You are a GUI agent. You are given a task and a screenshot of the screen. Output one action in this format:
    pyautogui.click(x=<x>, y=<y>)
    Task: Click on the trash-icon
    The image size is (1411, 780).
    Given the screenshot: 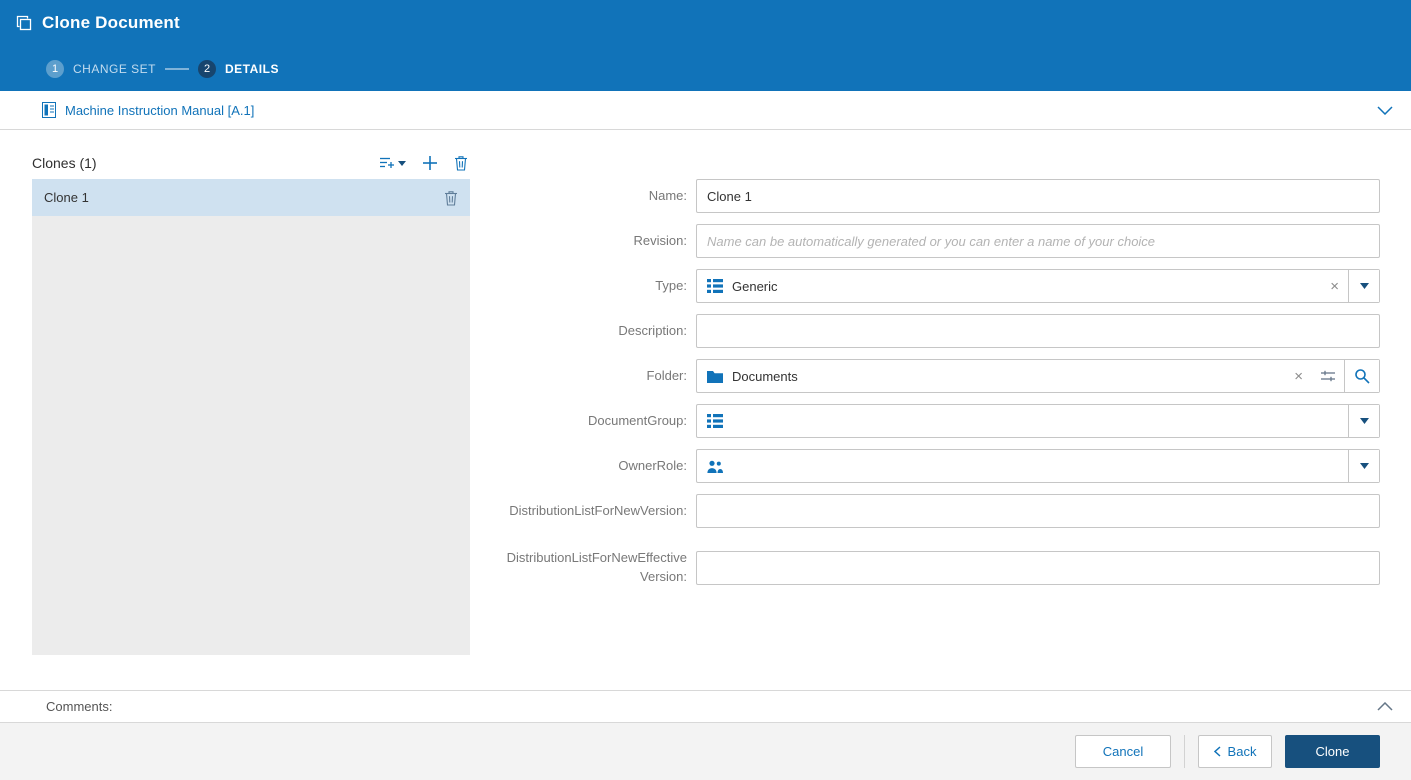 What is the action you would take?
    pyautogui.click(x=461, y=163)
    